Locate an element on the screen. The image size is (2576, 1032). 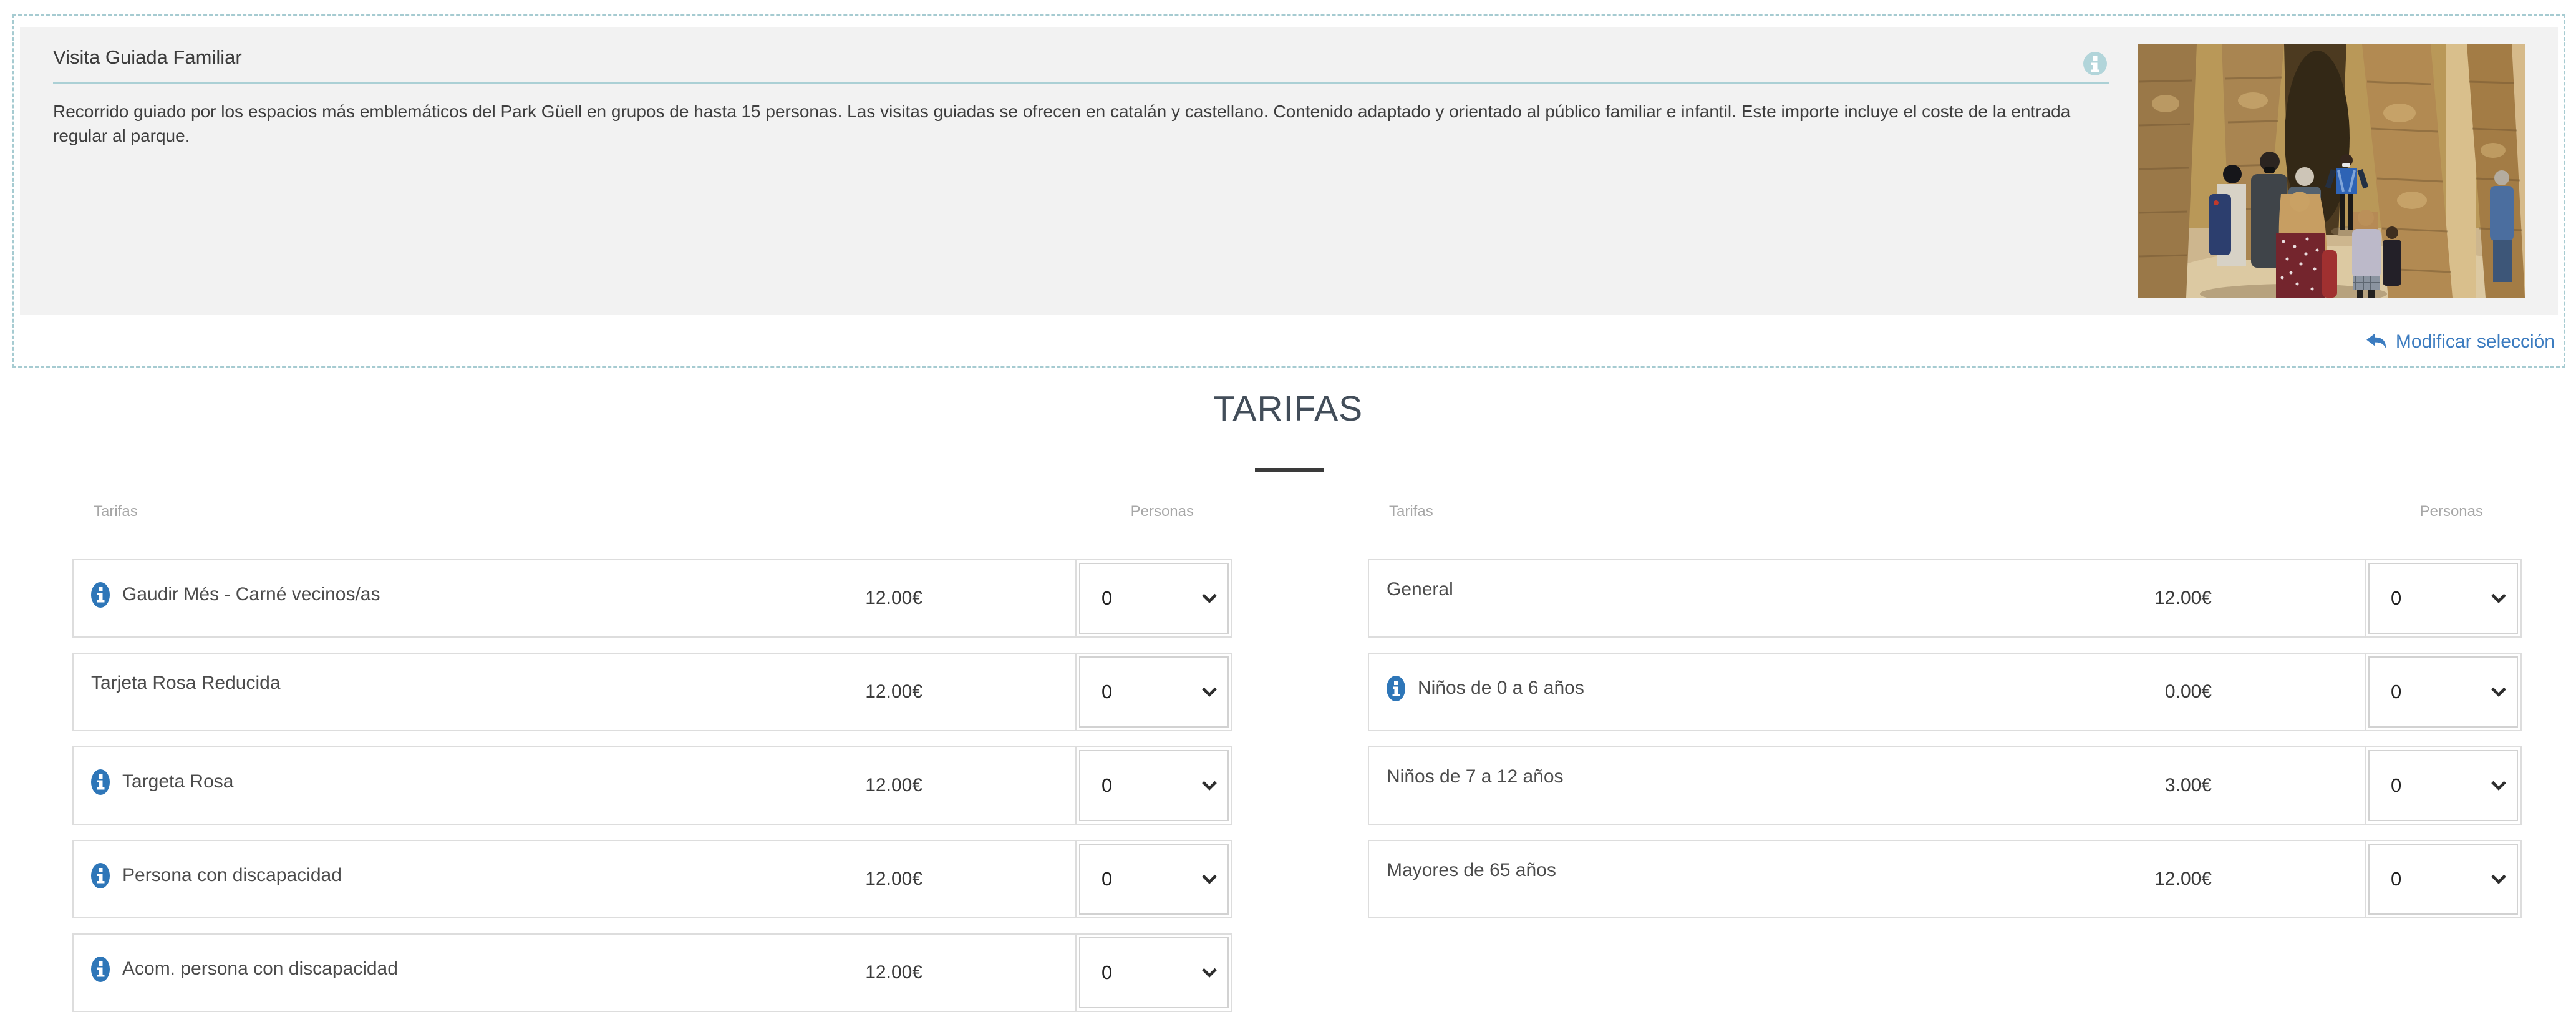
tariff-row: Niños de 7 a 12 años 3.00€ 0 is located at coordinates (1945, 785).